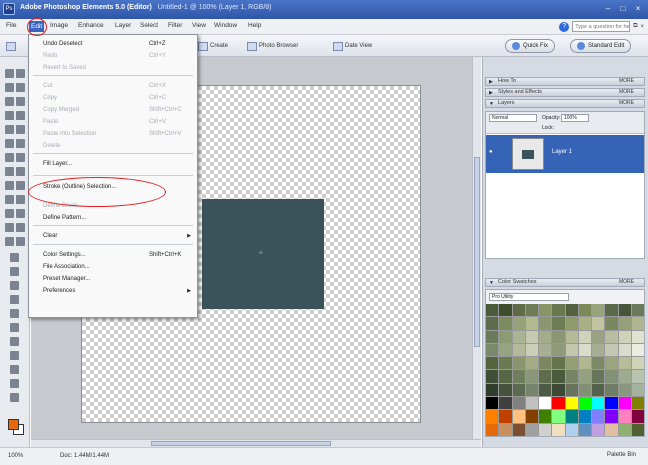  Describe the element at coordinates (14, 327) in the screenshot. I see `polygonal-lasso-tool-icon` at that location.